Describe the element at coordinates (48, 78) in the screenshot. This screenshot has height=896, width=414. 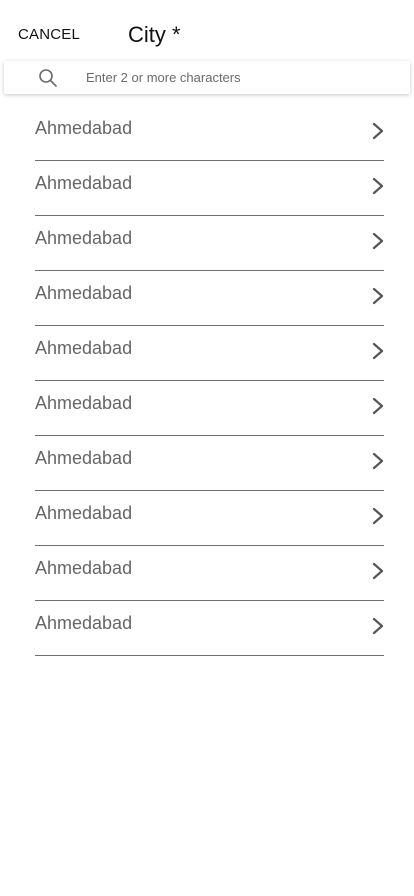
I see `search-icon` at that location.